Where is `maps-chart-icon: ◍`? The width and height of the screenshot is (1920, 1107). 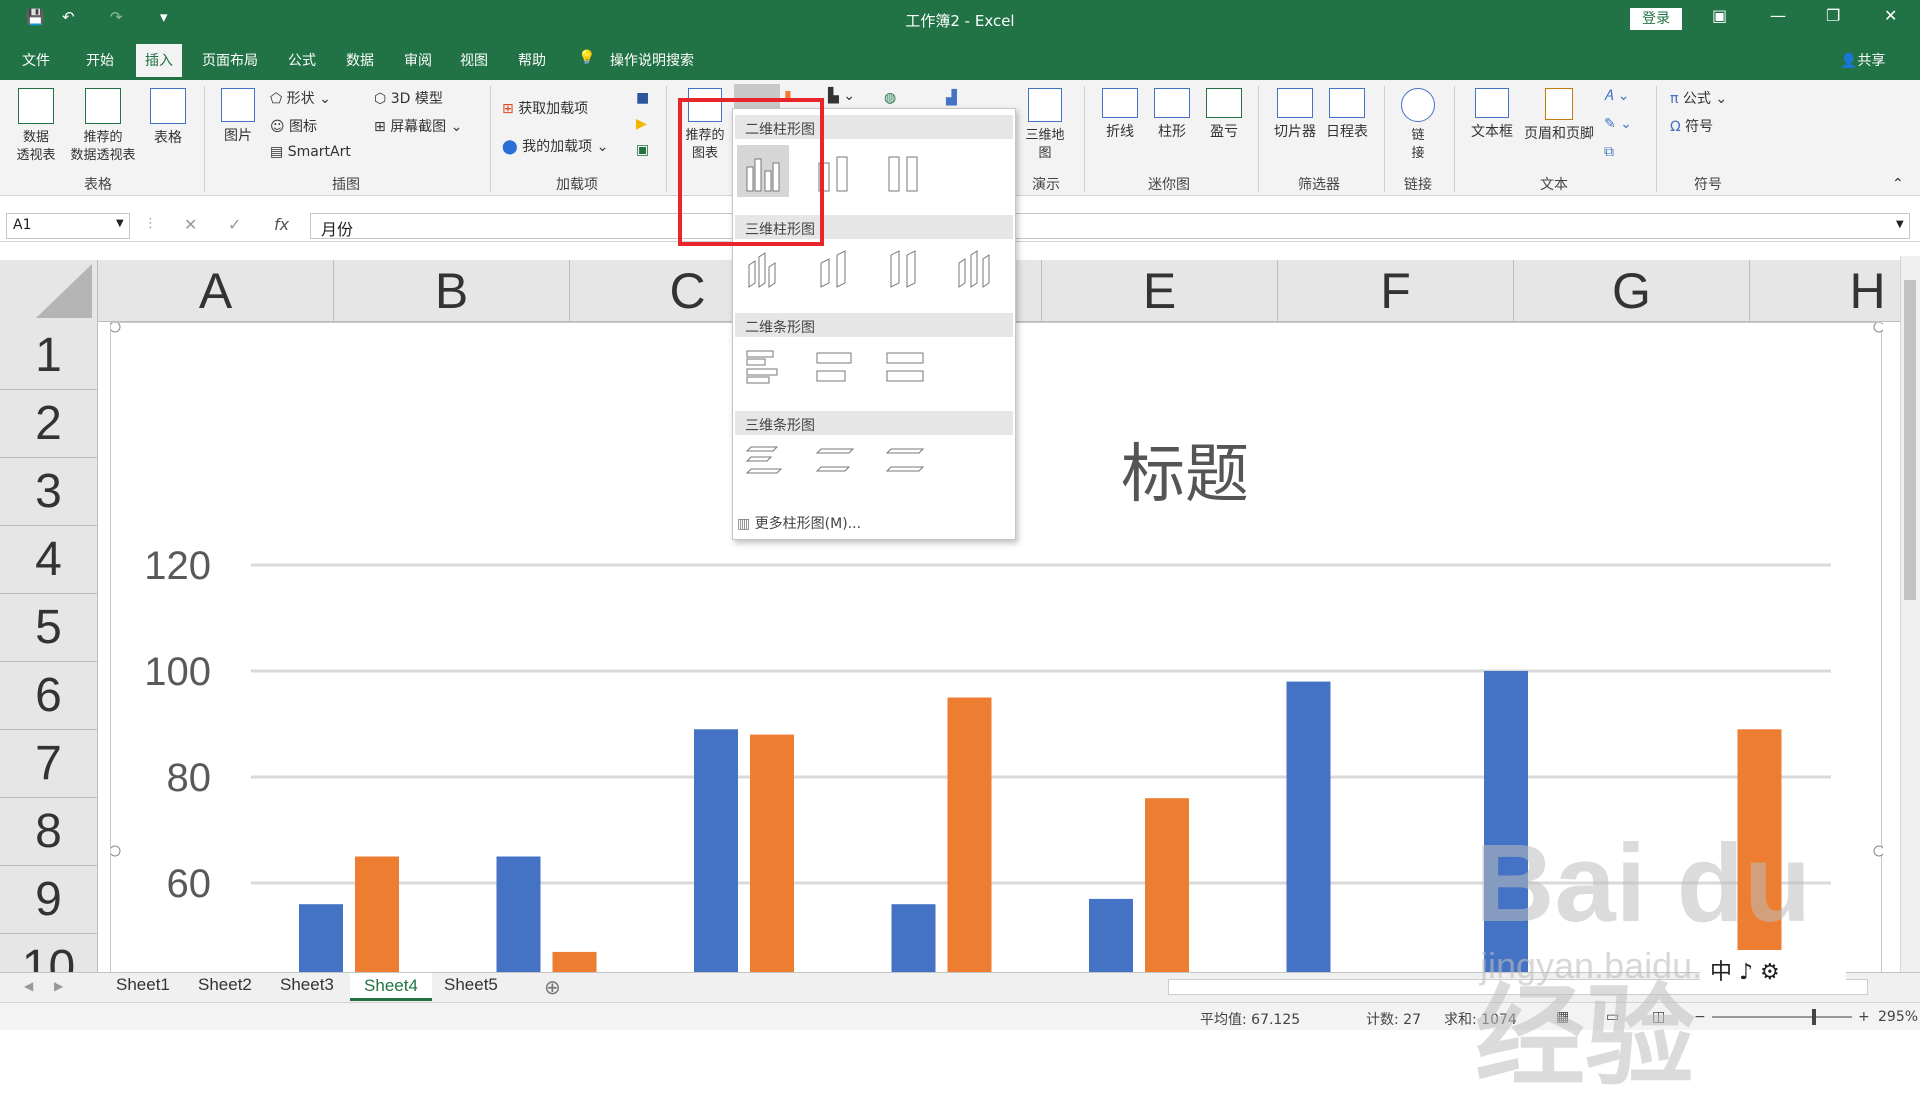
maps-chart-icon: ◍ is located at coordinates (890, 98).